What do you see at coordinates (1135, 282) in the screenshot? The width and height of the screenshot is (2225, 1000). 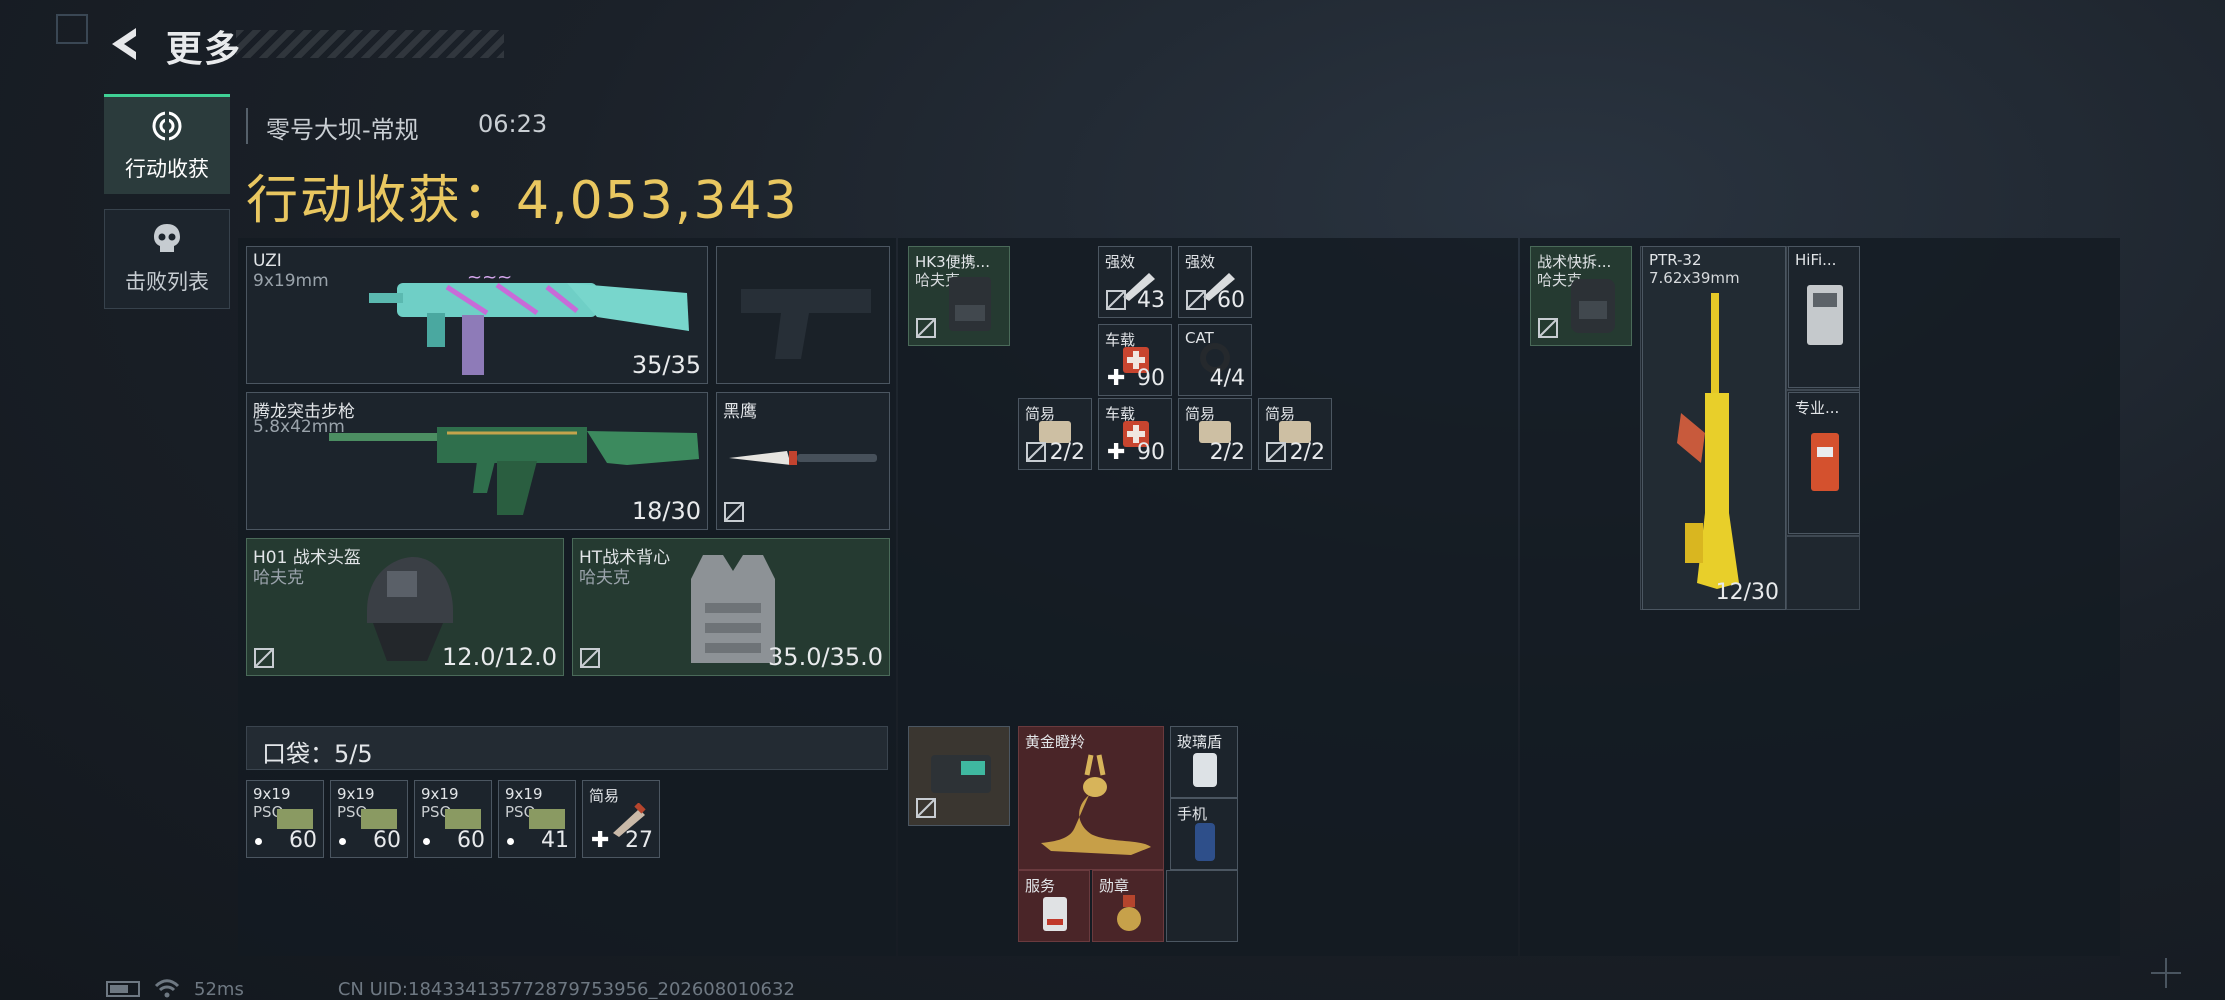 I see `rig-item: 强效 43` at bounding box center [1135, 282].